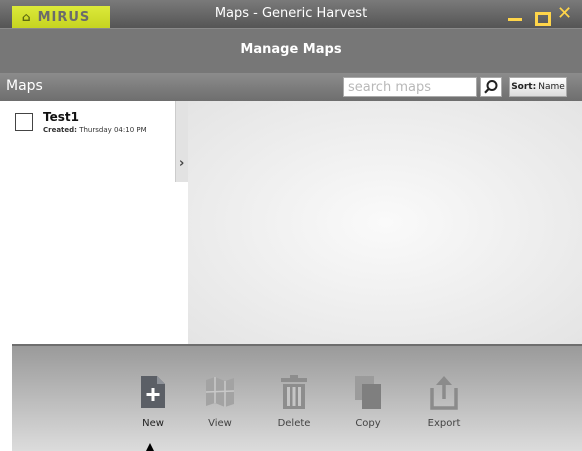 The image size is (582, 451). Describe the element at coordinates (24, 122) in the screenshot. I see `map-checkbox` at that location.